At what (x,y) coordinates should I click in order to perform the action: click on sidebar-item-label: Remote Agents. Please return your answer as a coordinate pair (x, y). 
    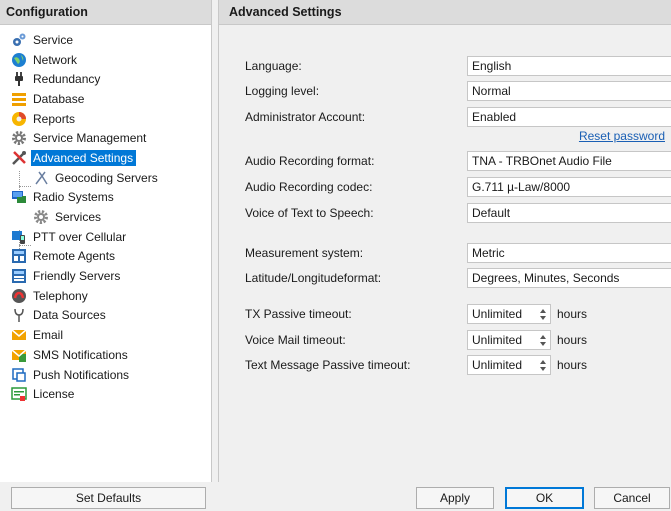
    Looking at the image, I should click on (74, 256).